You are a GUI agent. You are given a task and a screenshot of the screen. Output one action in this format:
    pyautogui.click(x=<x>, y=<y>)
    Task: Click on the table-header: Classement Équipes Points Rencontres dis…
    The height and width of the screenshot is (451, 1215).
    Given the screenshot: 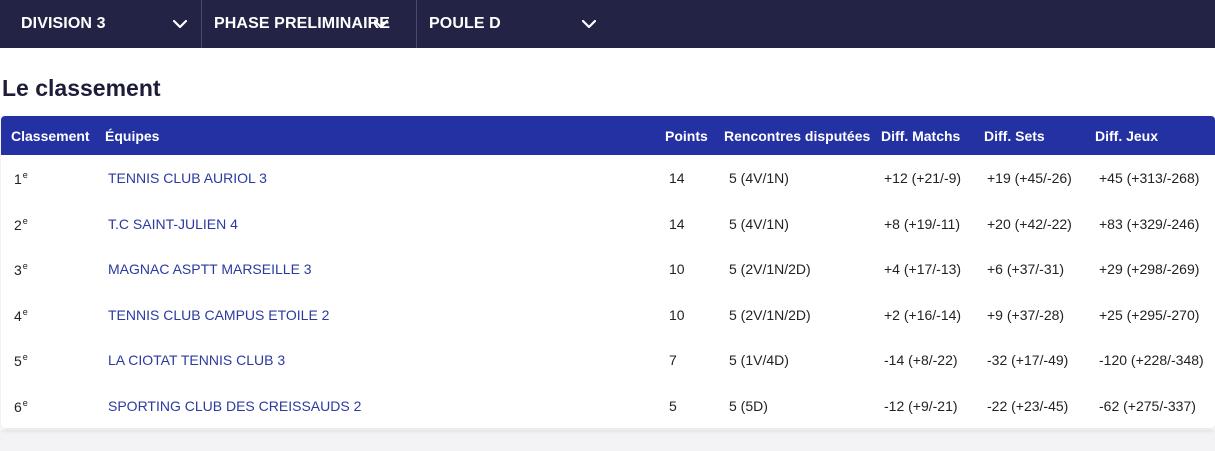 What is the action you would take?
    pyautogui.click(x=608, y=135)
    